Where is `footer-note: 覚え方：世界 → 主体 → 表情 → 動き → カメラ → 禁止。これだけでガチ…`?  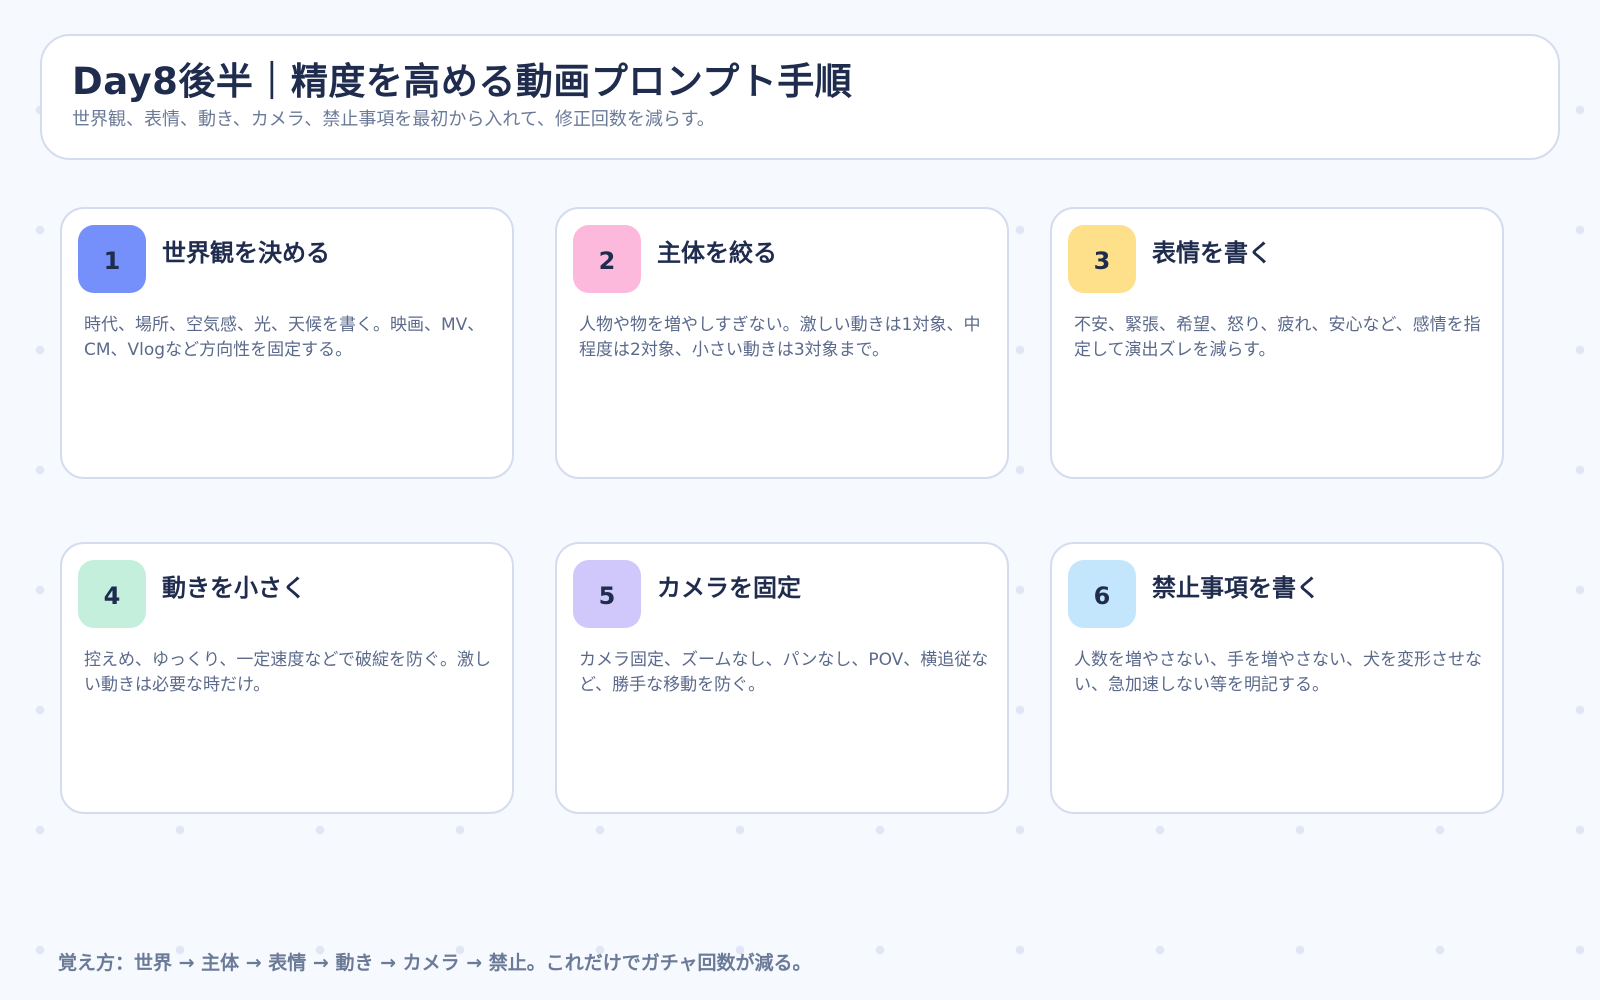
footer-note: 覚え方：世界 → 主体 → 表情 → 動き → カメラ → 禁止。これだけでガチ… is located at coordinates (435, 963).